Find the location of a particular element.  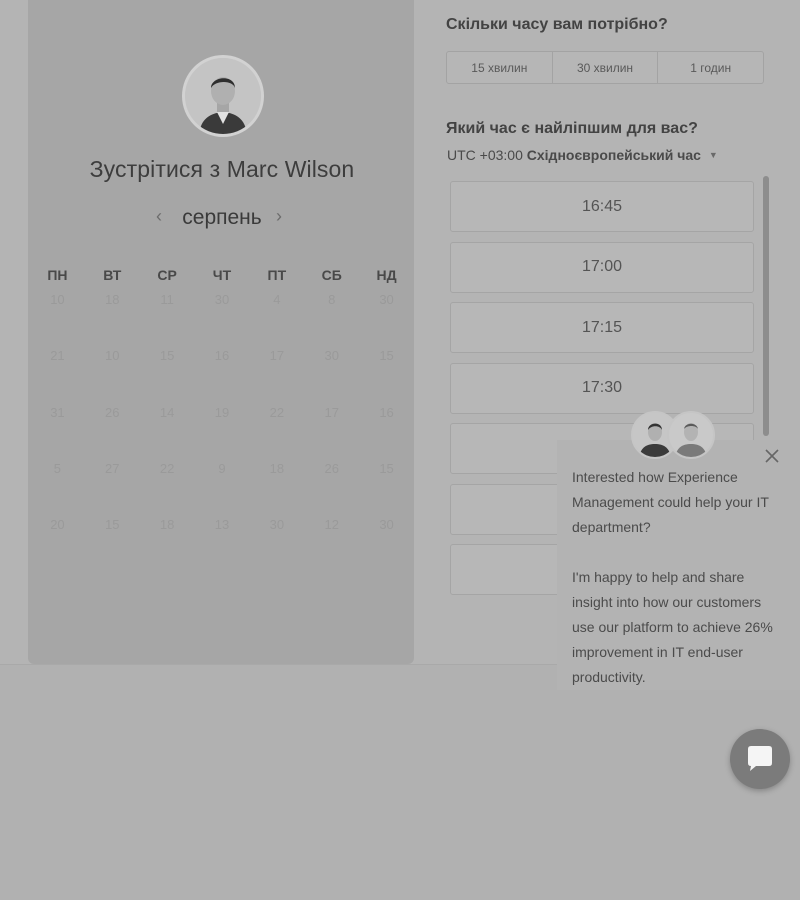

host-avatar is located at coordinates (223, 96).